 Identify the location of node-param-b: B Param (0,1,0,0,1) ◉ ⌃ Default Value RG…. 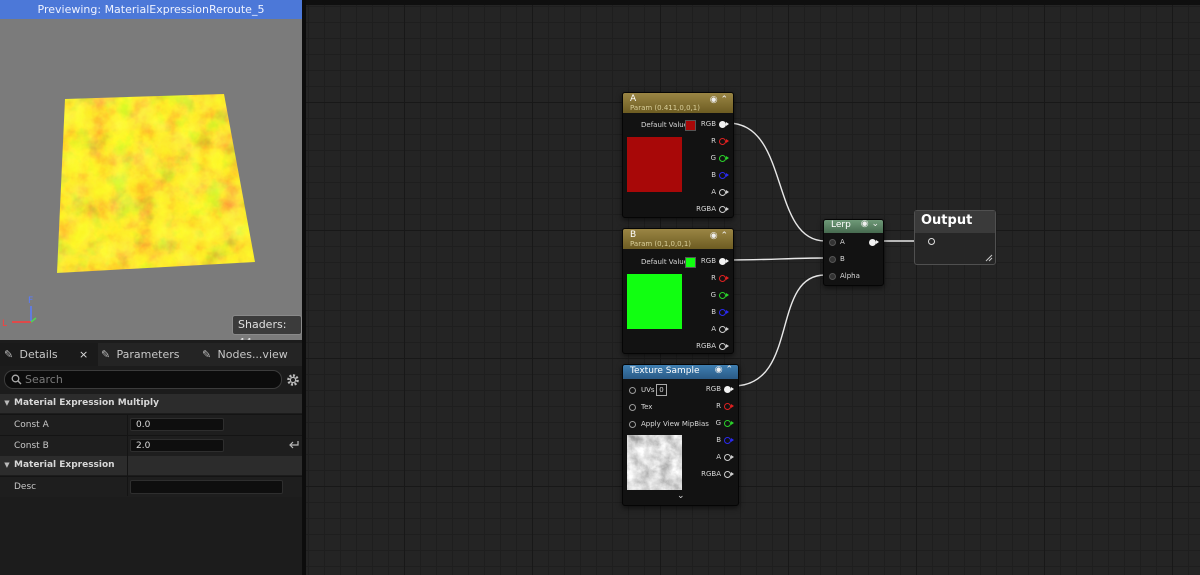
(678, 291).